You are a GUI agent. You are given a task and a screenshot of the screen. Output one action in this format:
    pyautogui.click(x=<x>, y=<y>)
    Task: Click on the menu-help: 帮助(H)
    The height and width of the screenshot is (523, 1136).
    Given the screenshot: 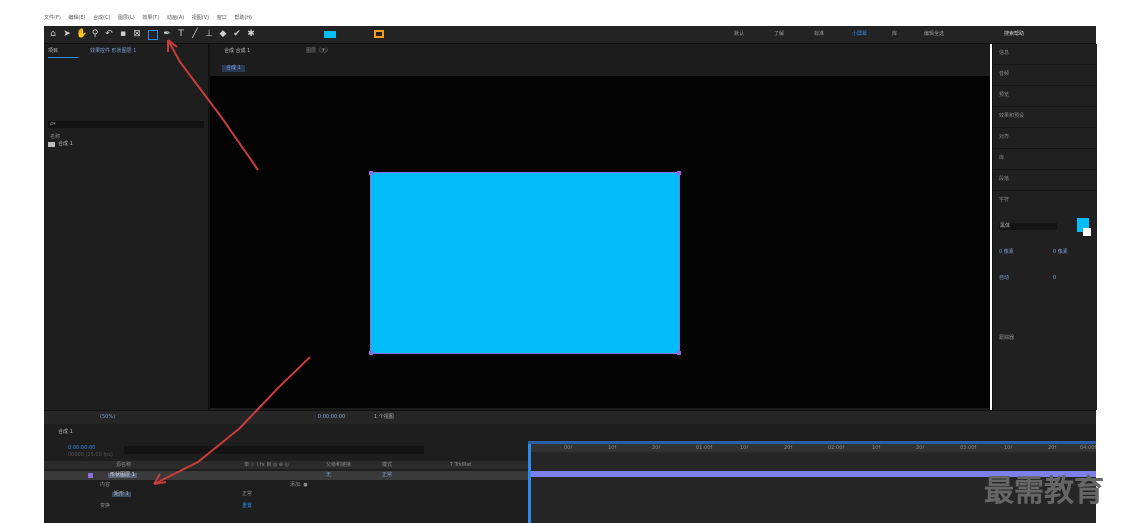 What is the action you would take?
    pyautogui.click(x=243, y=18)
    